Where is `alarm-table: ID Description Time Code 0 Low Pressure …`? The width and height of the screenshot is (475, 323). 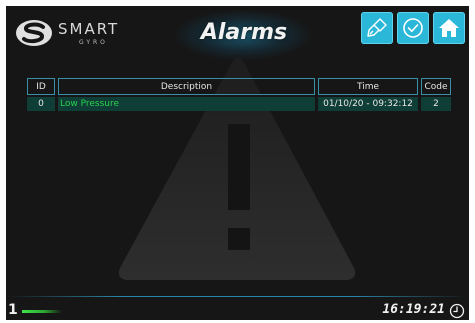
alarm-table: ID Description Time Code 0 Low Pressure … is located at coordinates (239, 94).